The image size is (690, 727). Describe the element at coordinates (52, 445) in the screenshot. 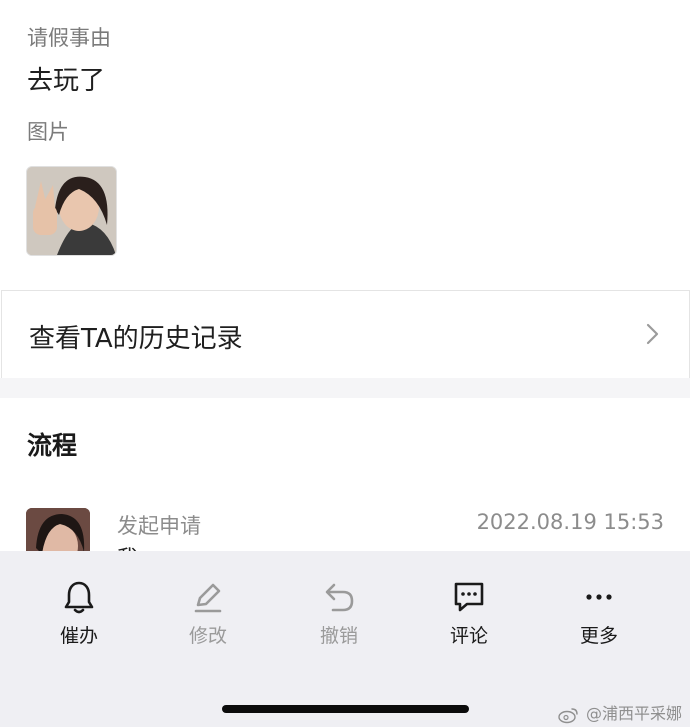

I see `flow-title: 流程` at that location.